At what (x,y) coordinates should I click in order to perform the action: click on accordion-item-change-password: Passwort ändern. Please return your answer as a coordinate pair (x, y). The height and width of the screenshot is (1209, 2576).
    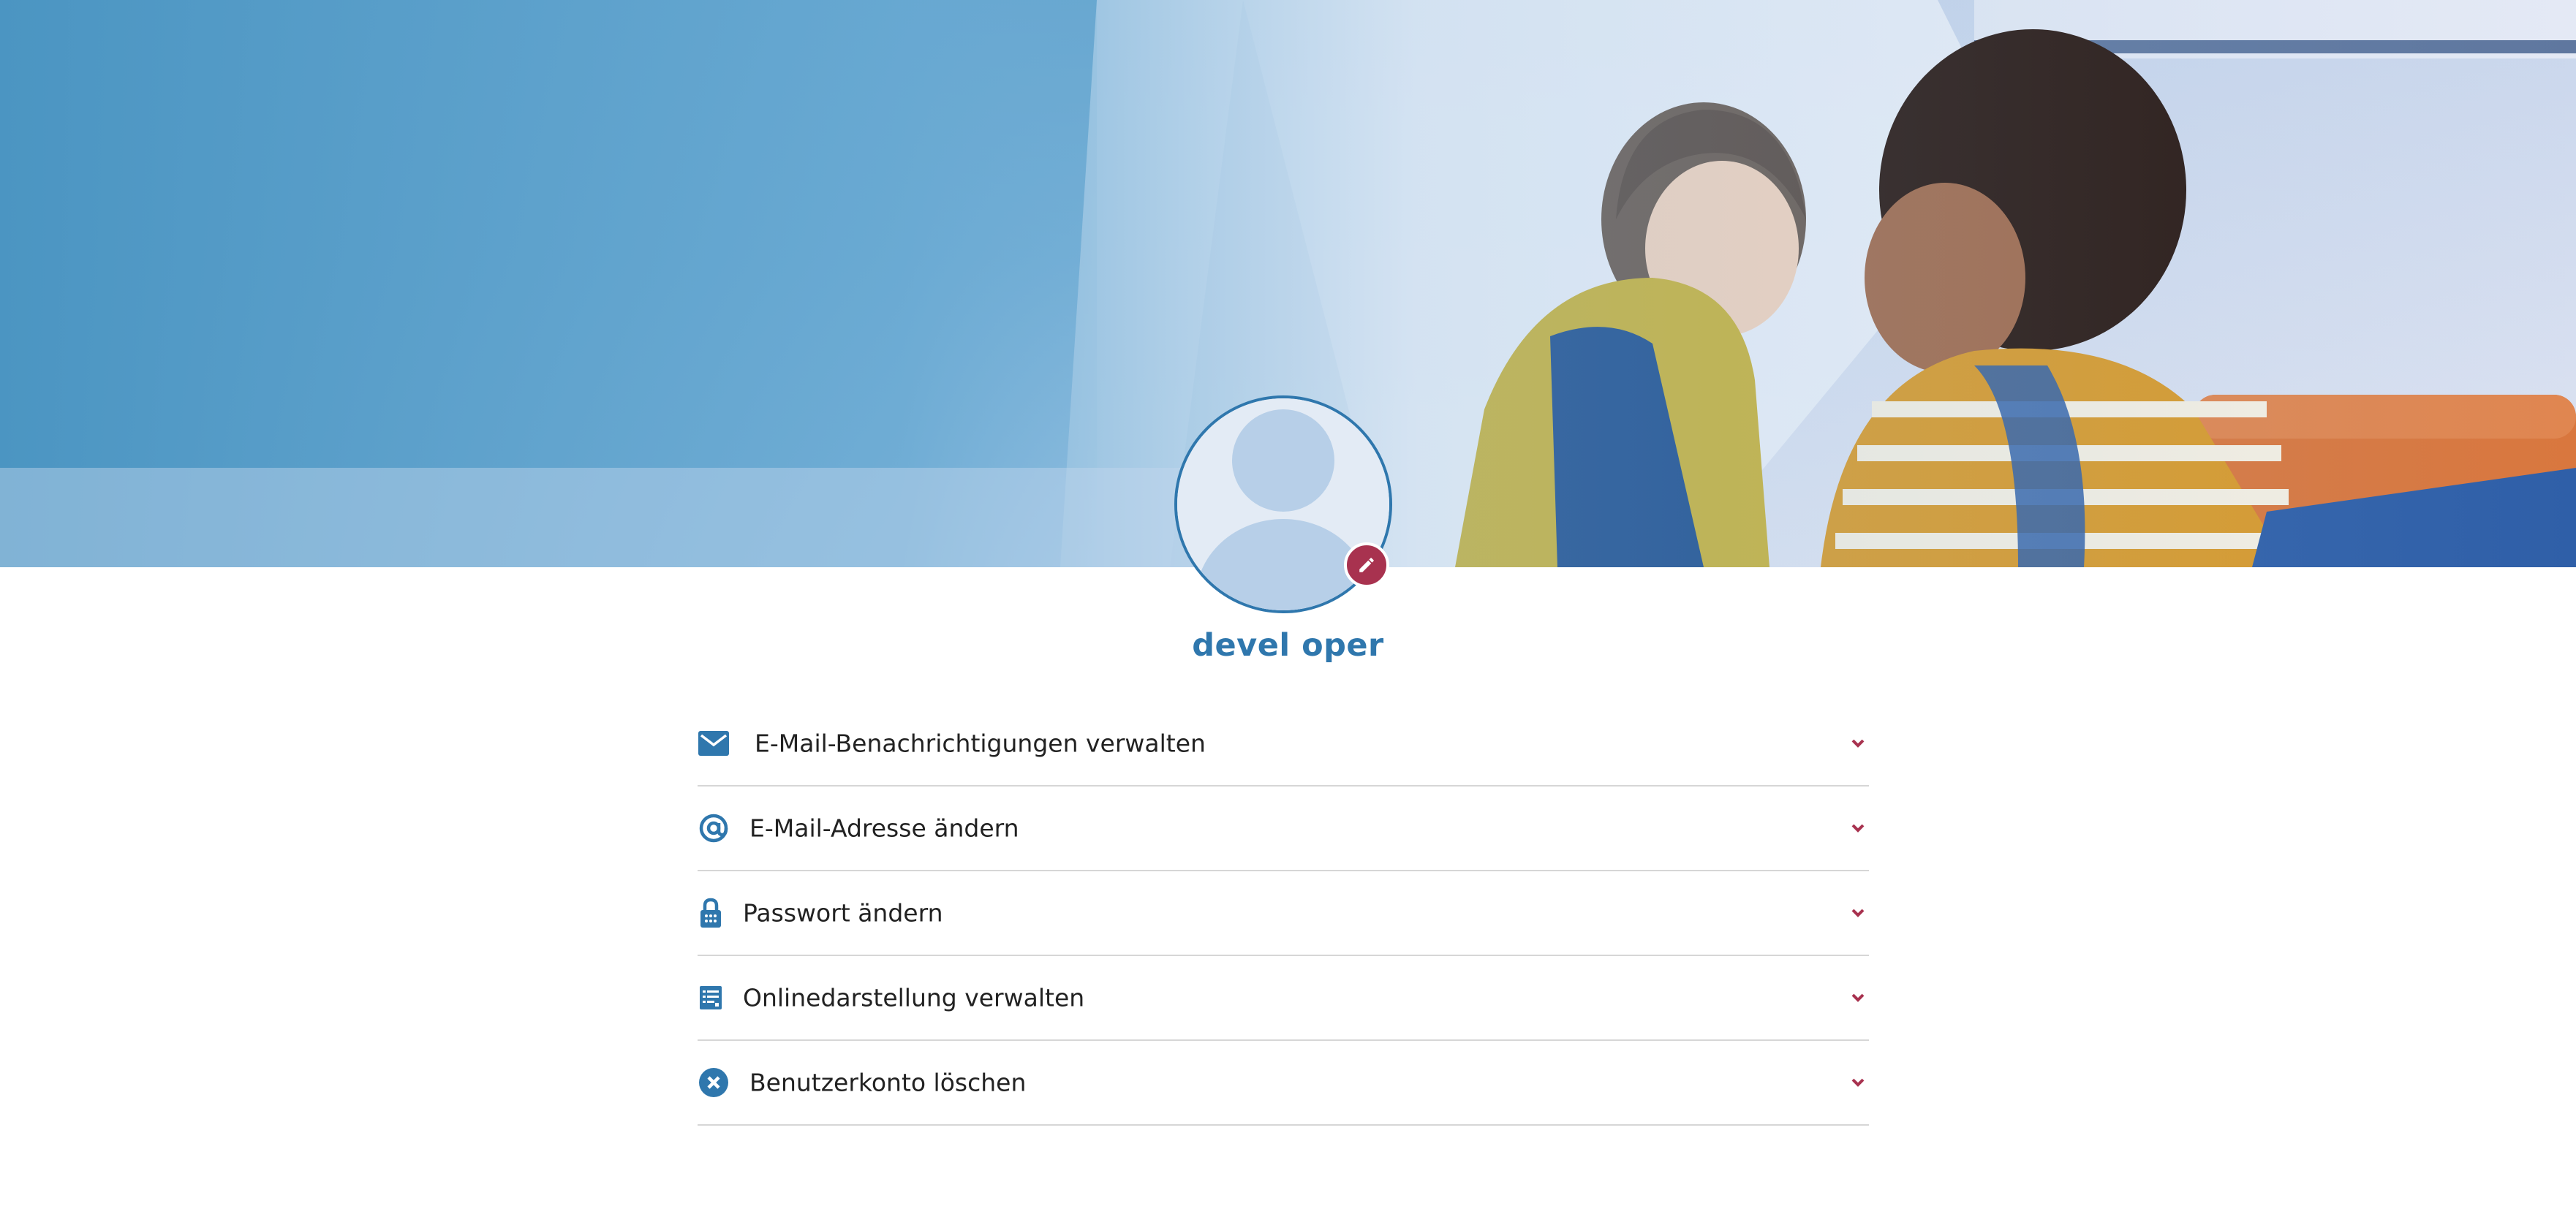
    Looking at the image, I should click on (1283, 913).